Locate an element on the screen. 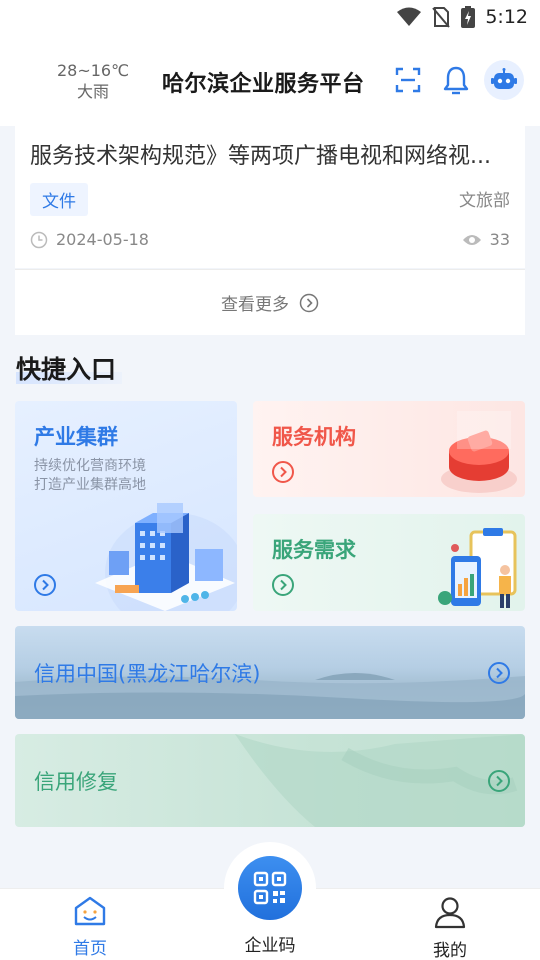 The image size is (540, 960). news-views-count: 33 is located at coordinates (499, 239).